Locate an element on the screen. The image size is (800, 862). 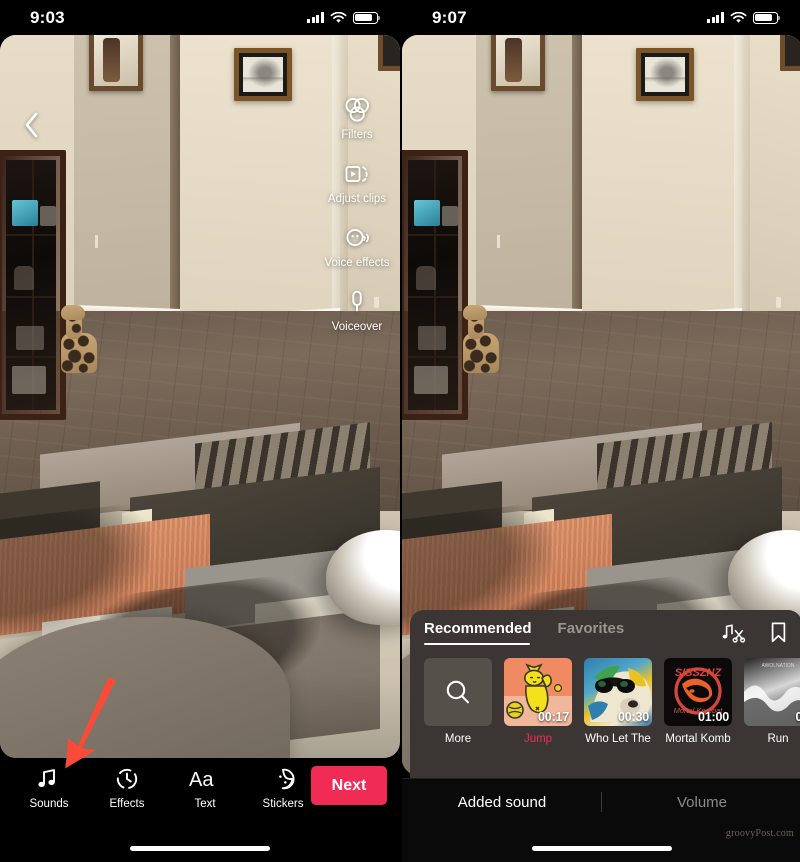
side-tool-label: Voice effects is located at coordinates (357, 263).